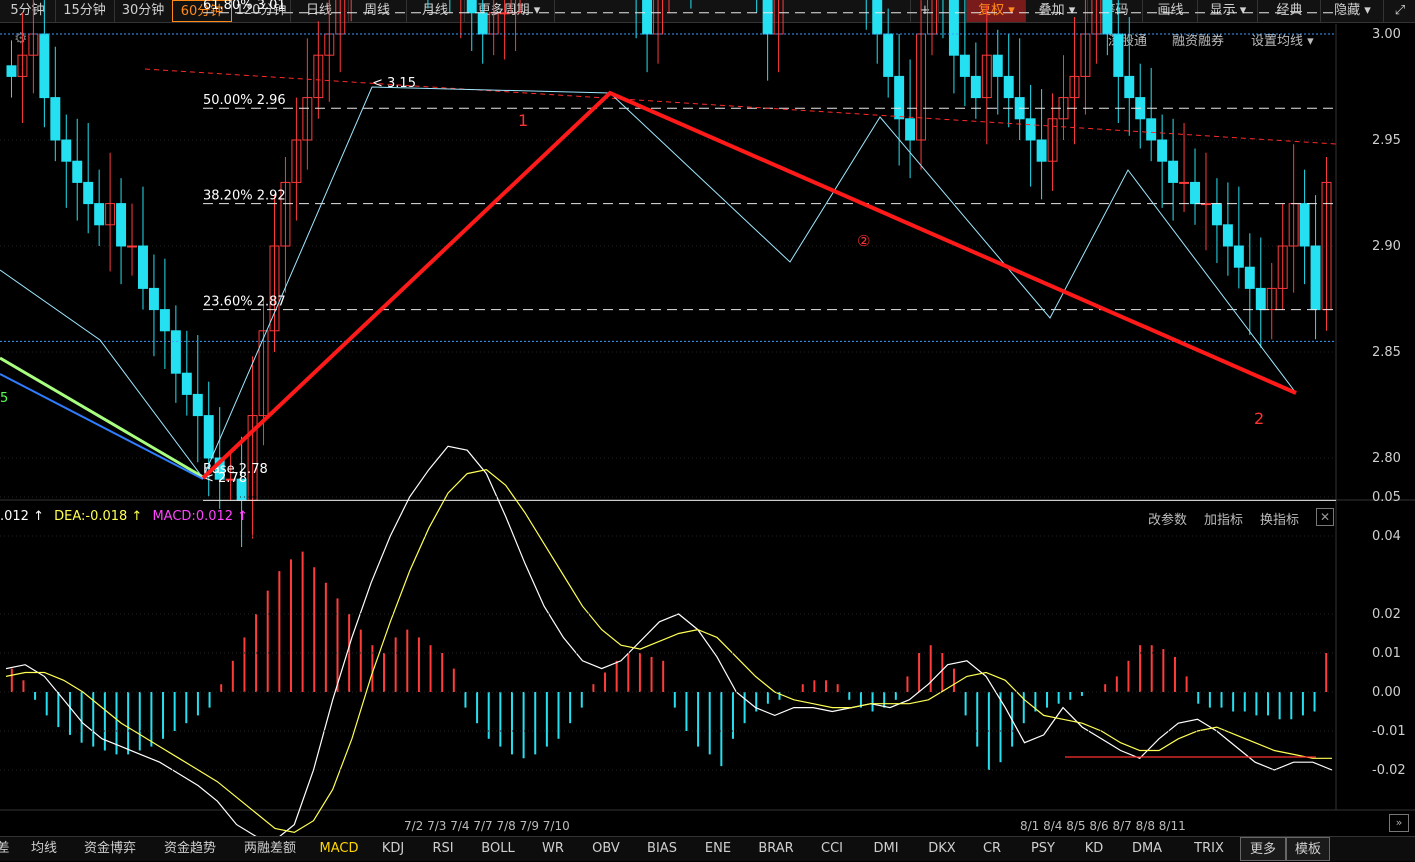 The height and width of the screenshot is (862, 1415). Describe the element at coordinates (270, 849) in the screenshot. I see `indicator-tab-4: 两融差额` at that location.